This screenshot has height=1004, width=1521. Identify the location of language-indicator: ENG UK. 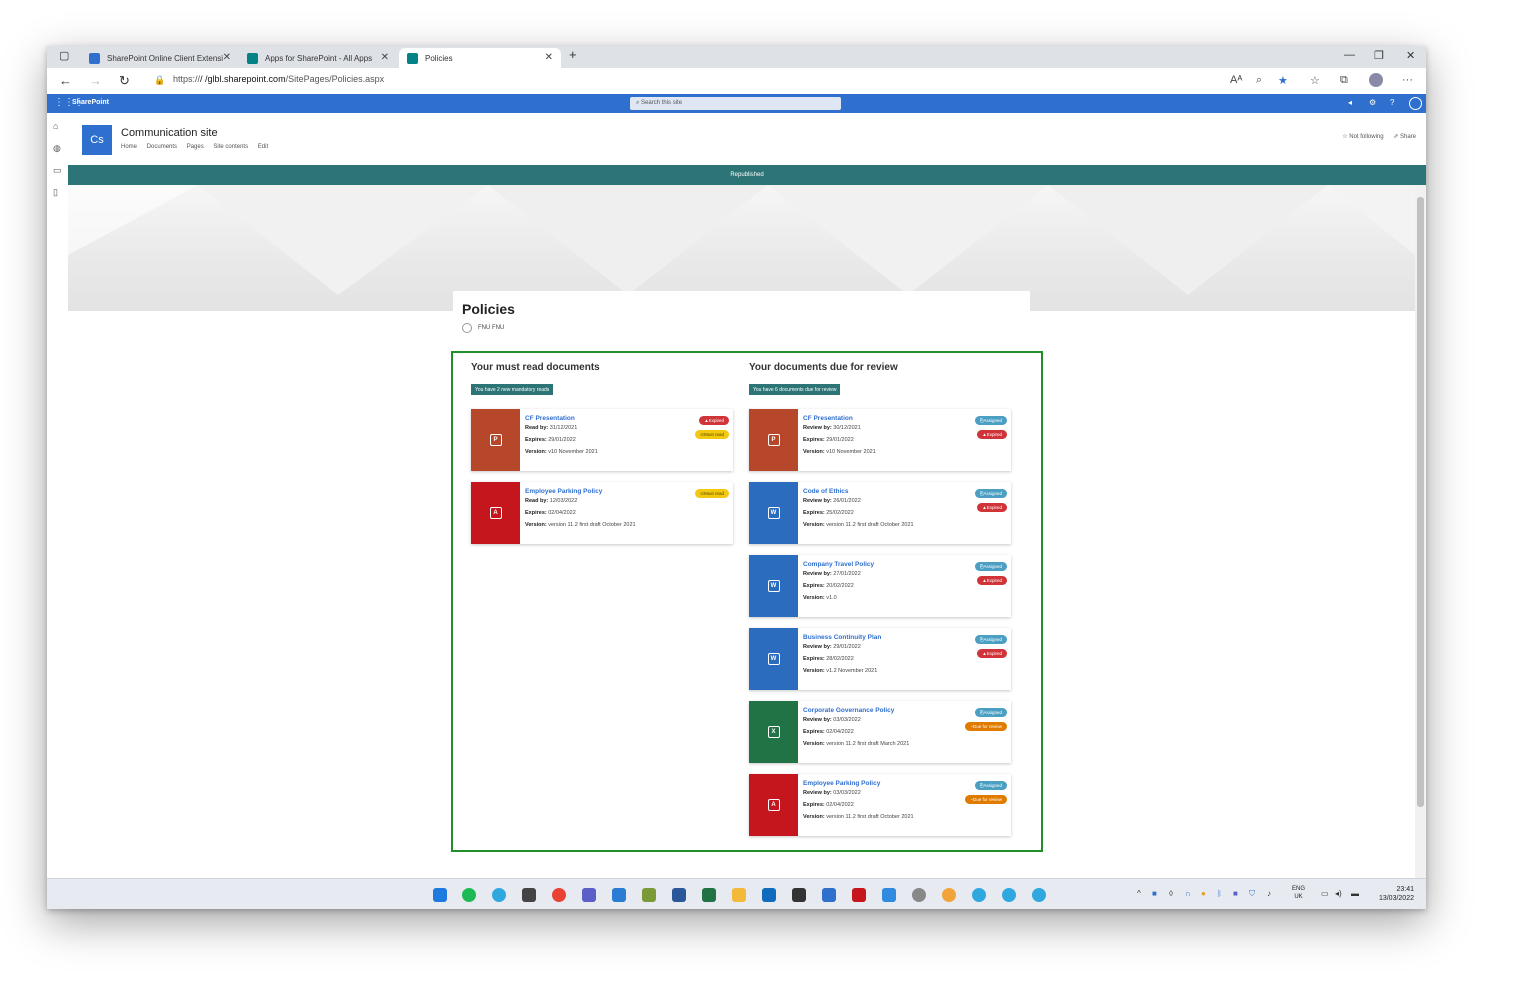
(1298, 893).